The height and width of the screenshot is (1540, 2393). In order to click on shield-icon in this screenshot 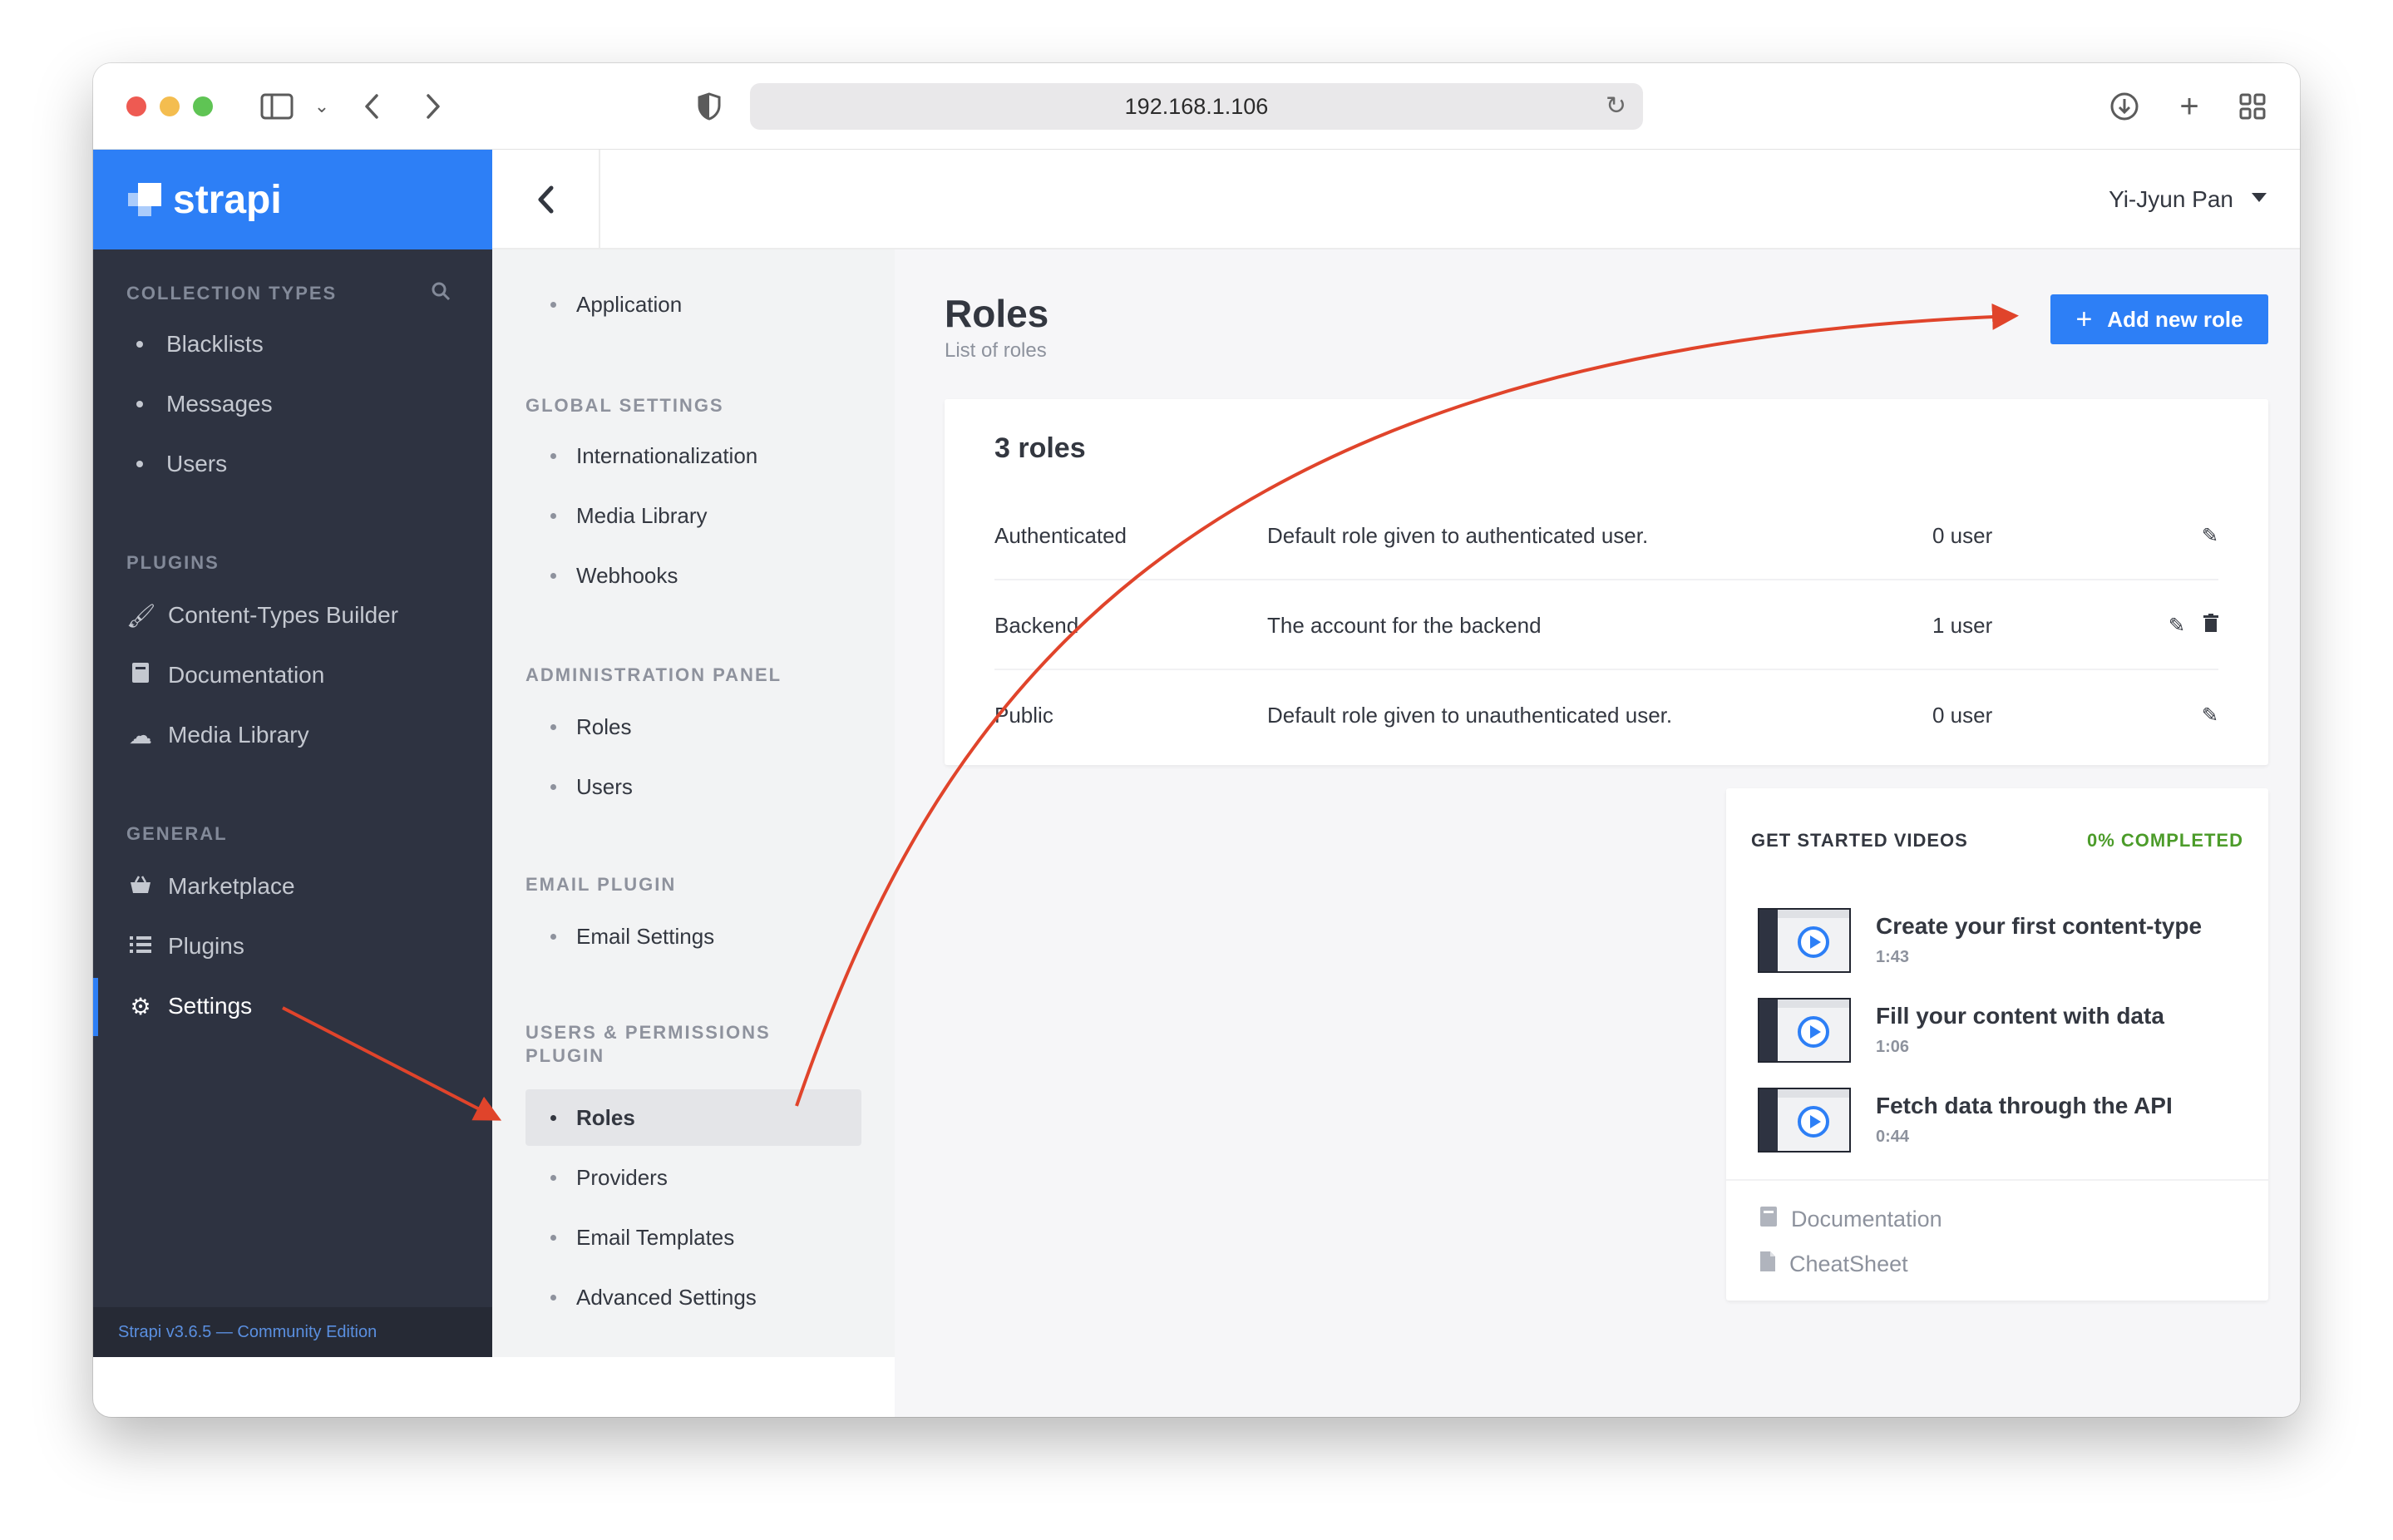, I will do `click(709, 106)`.